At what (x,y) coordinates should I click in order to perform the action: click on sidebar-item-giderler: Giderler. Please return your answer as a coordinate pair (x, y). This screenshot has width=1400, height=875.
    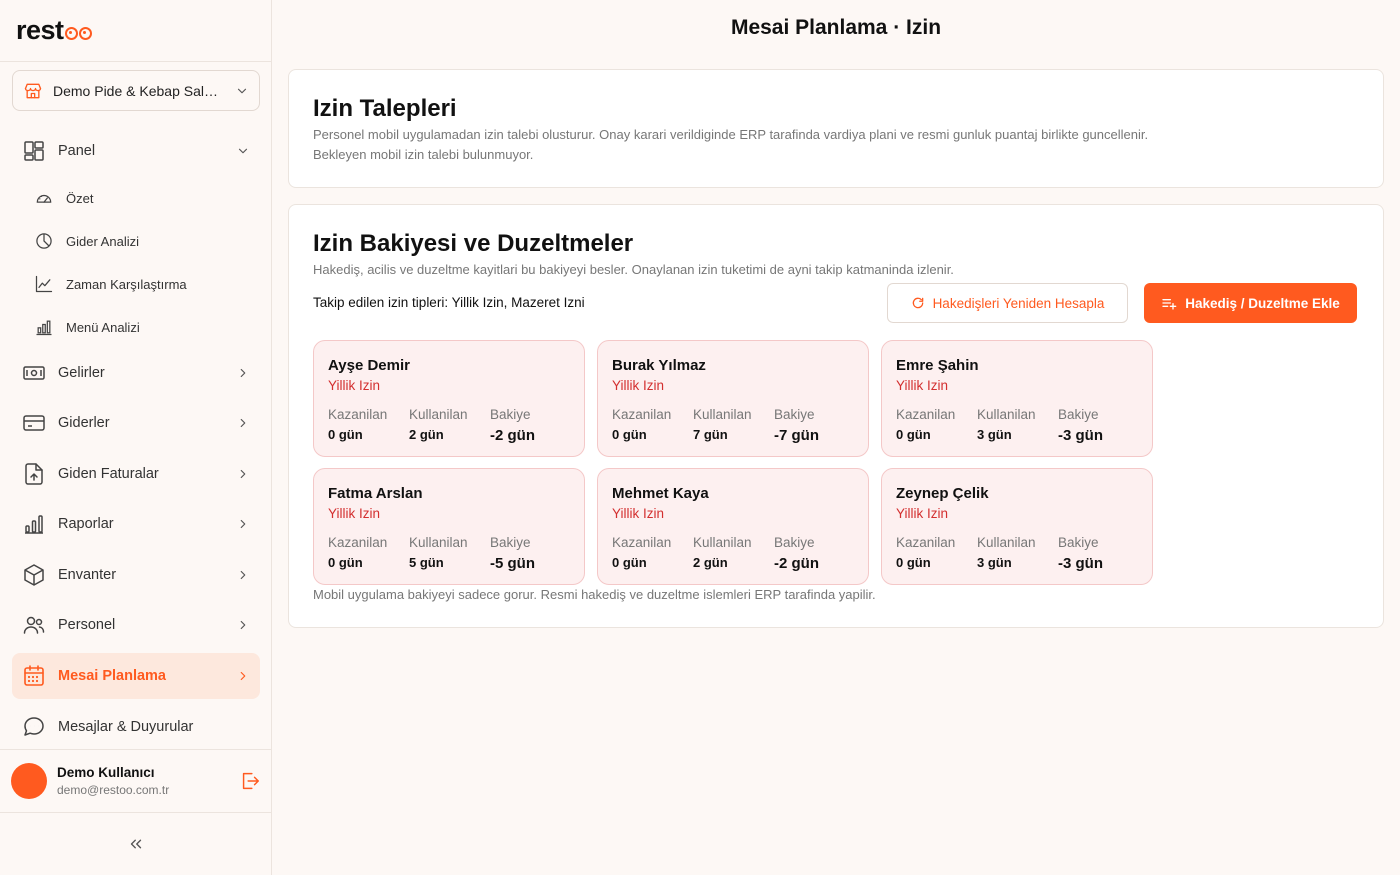
    Looking at the image, I should click on (136, 423).